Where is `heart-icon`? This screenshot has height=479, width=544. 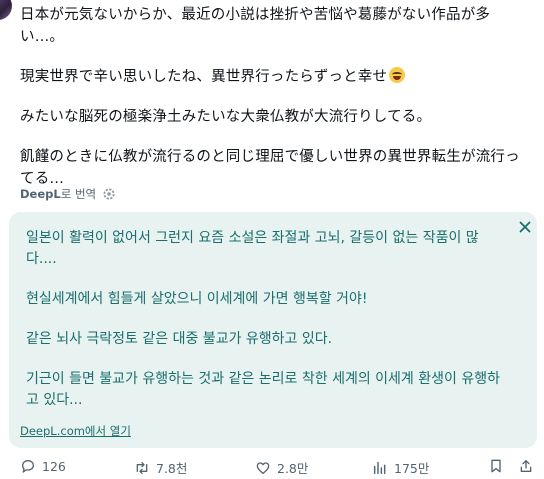
heart-icon is located at coordinates (263, 467).